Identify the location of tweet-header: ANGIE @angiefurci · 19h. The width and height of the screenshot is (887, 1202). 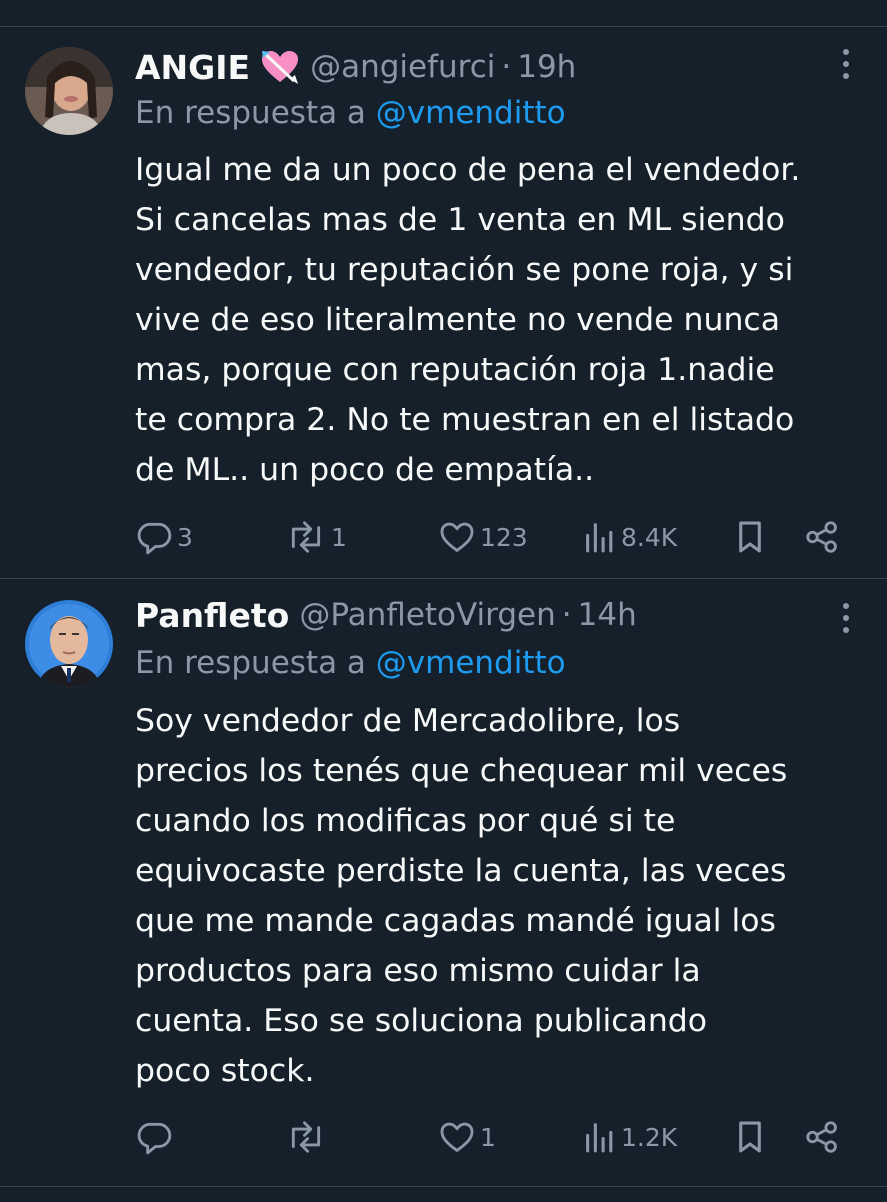
(355, 67).